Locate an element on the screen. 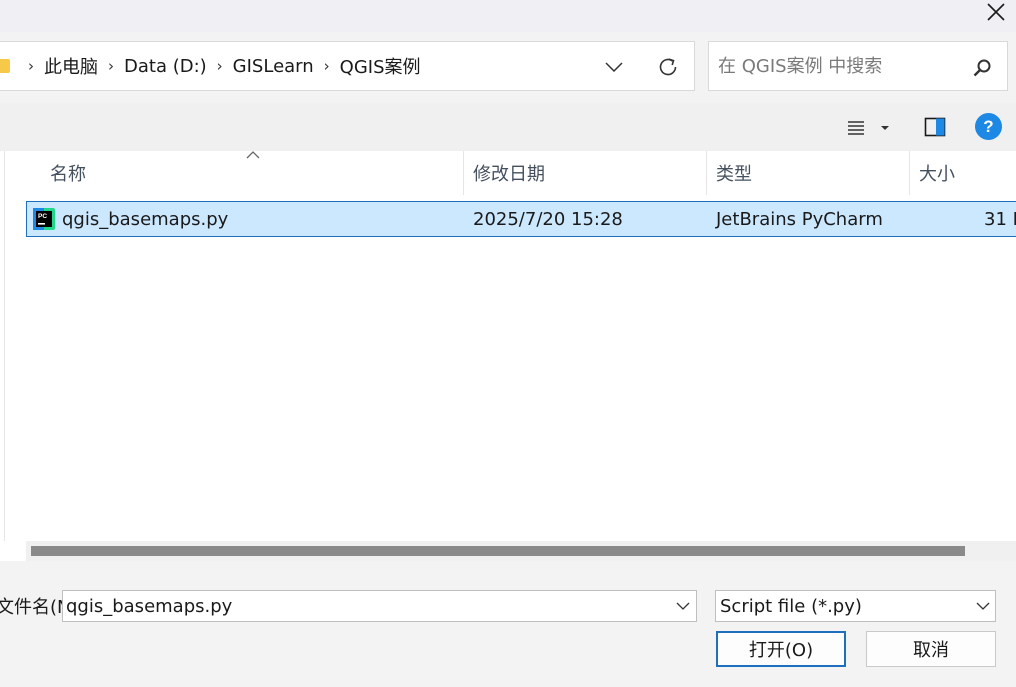 This screenshot has height=687, width=1016. search-button is located at coordinates (982, 68).